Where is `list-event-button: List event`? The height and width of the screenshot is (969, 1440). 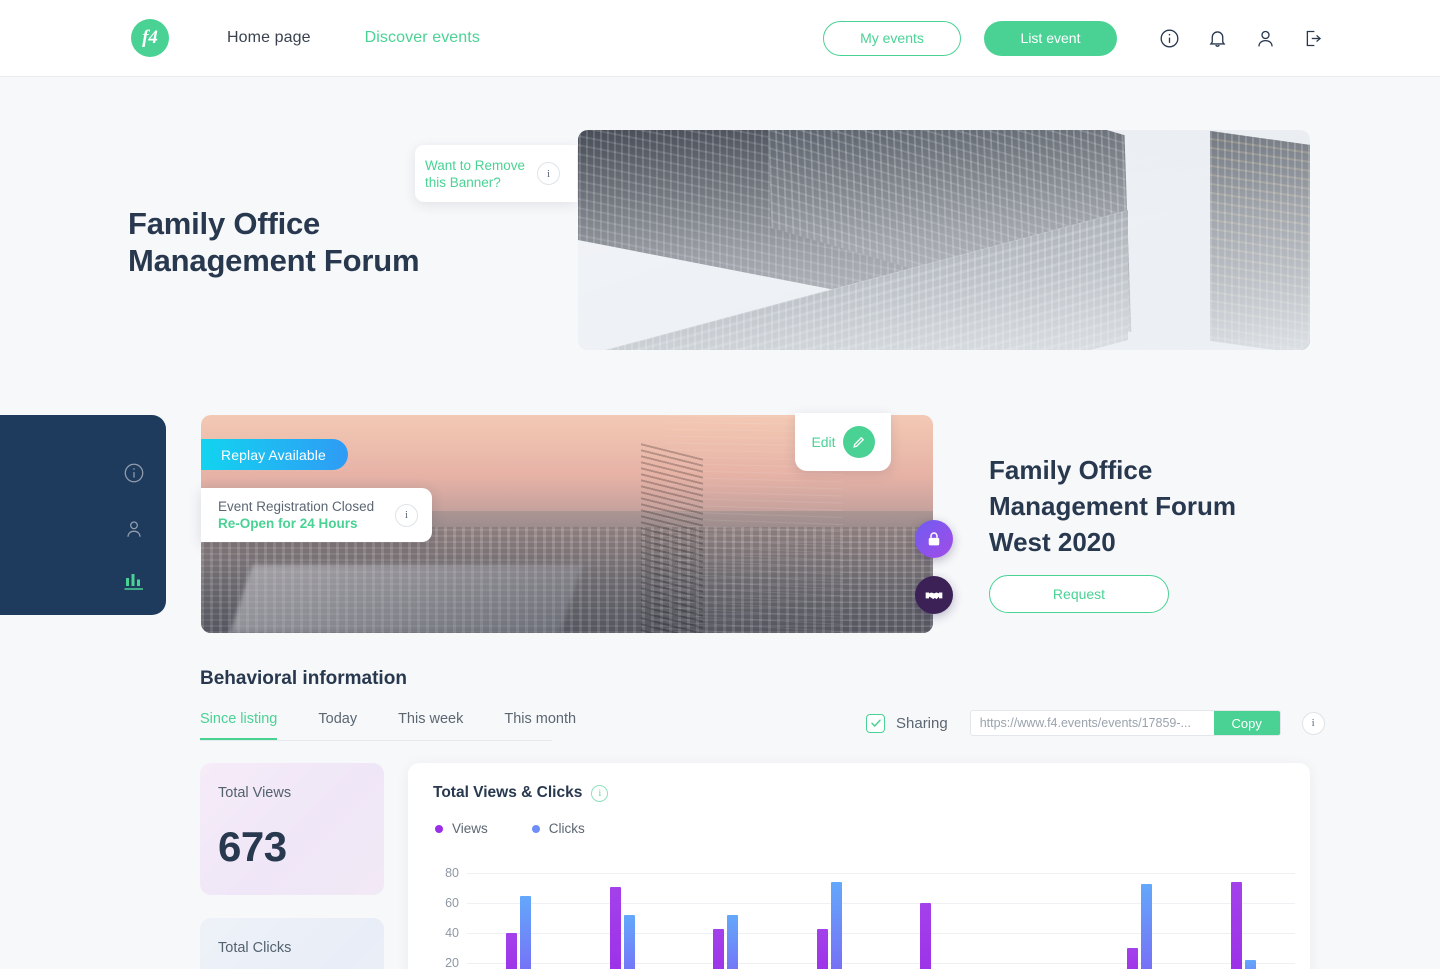
list-event-button: List event is located at coordinates (1050, 38).